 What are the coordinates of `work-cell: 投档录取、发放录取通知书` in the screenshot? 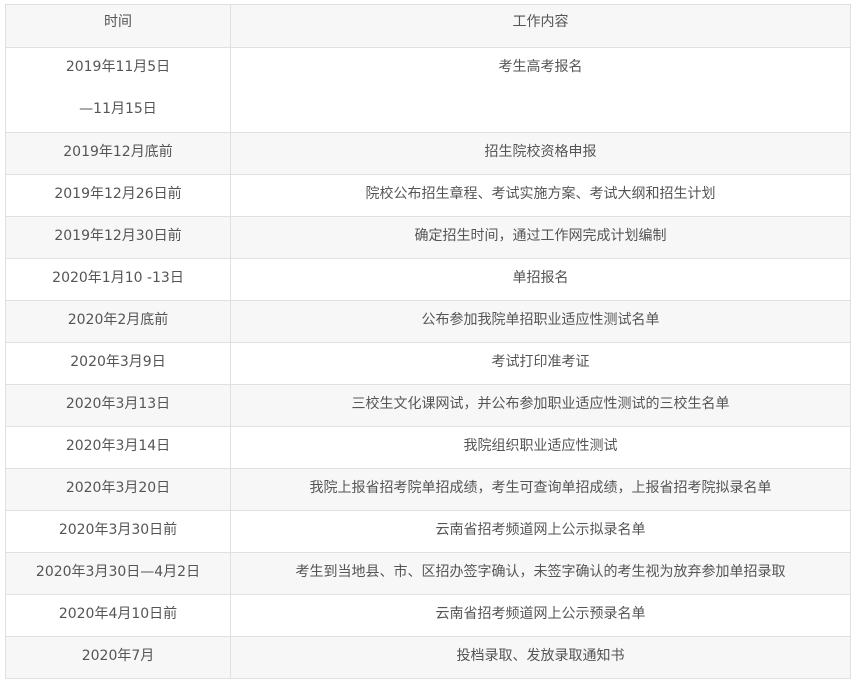 It's located at (540, 657).